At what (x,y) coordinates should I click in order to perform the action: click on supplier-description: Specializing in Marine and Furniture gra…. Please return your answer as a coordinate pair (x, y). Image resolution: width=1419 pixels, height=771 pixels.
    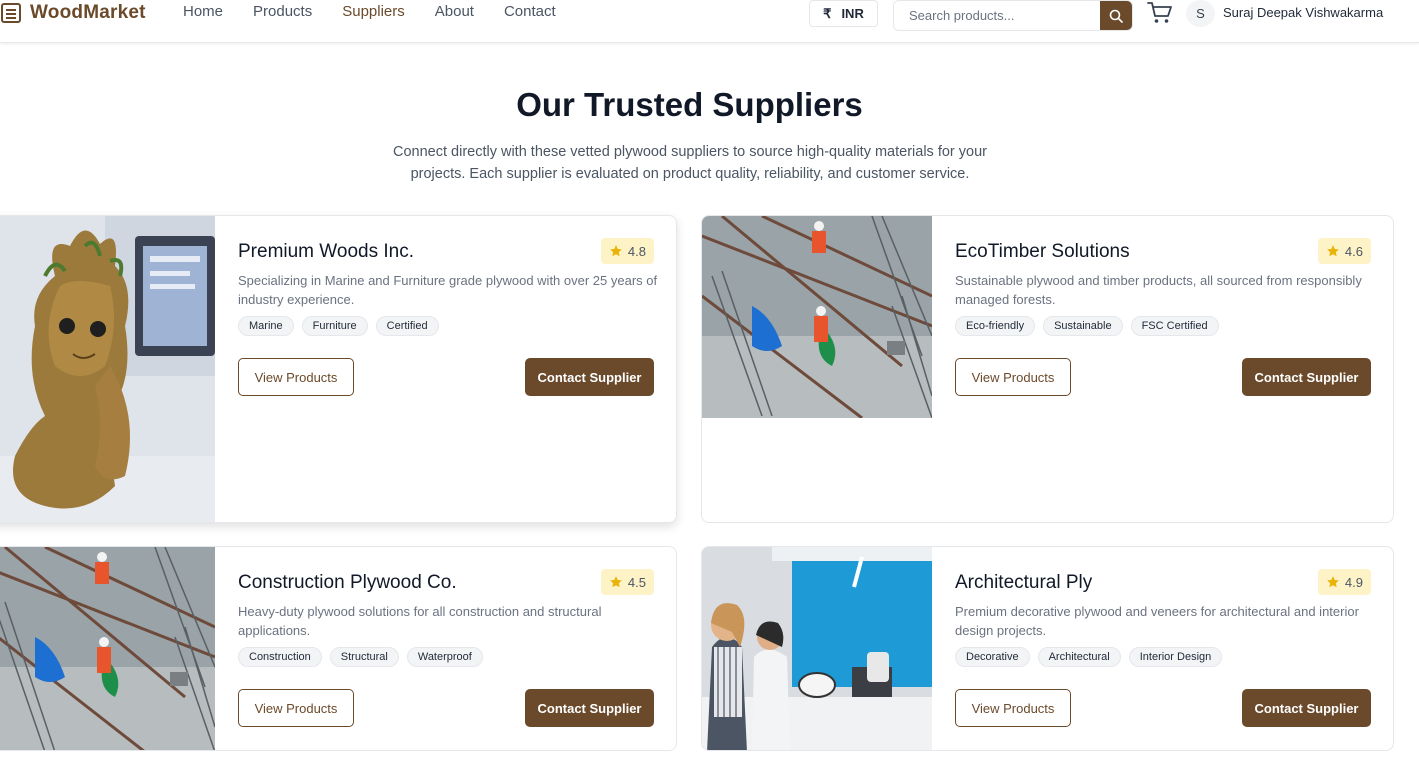
    Looking at the image, I should click on (448, 290).